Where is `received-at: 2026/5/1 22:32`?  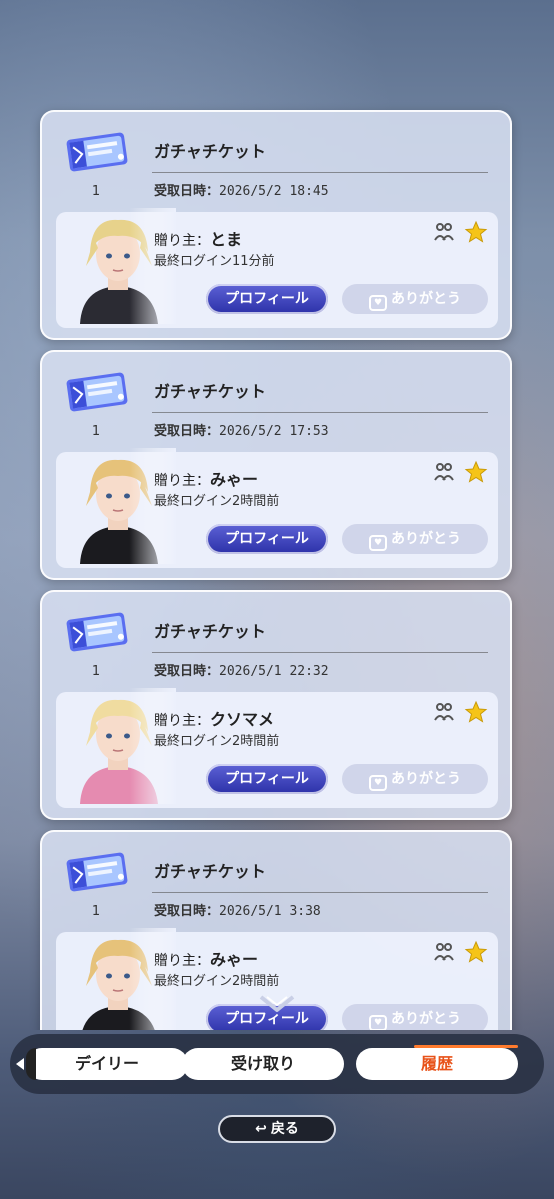 received-at: 2026/5/1 22:32 is located at coordinates (274, 671).